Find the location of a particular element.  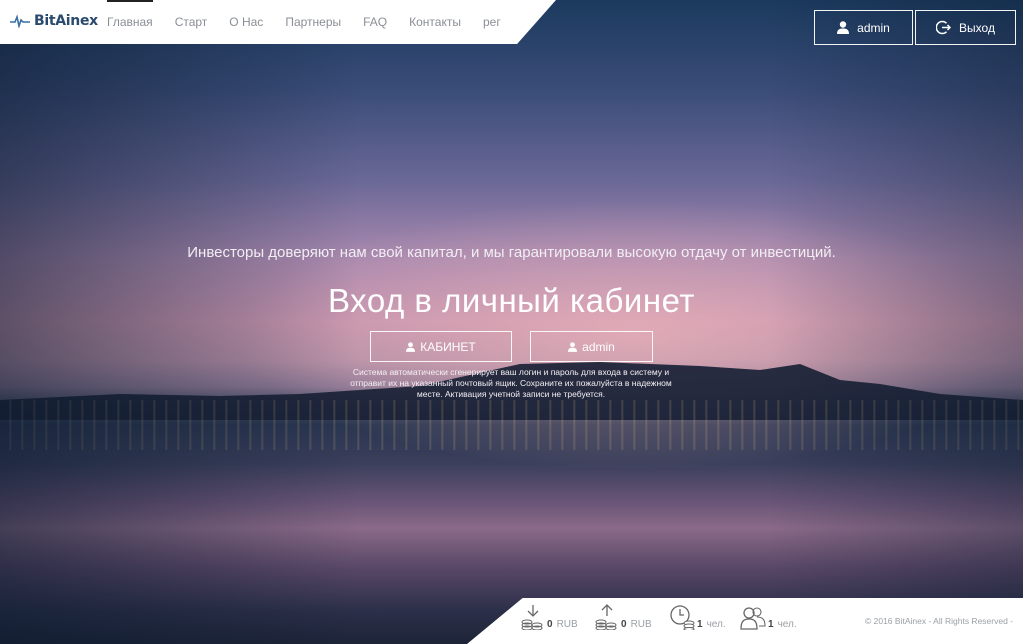

stat-deposits-unit: RUB is located at coordinates (567, 624).